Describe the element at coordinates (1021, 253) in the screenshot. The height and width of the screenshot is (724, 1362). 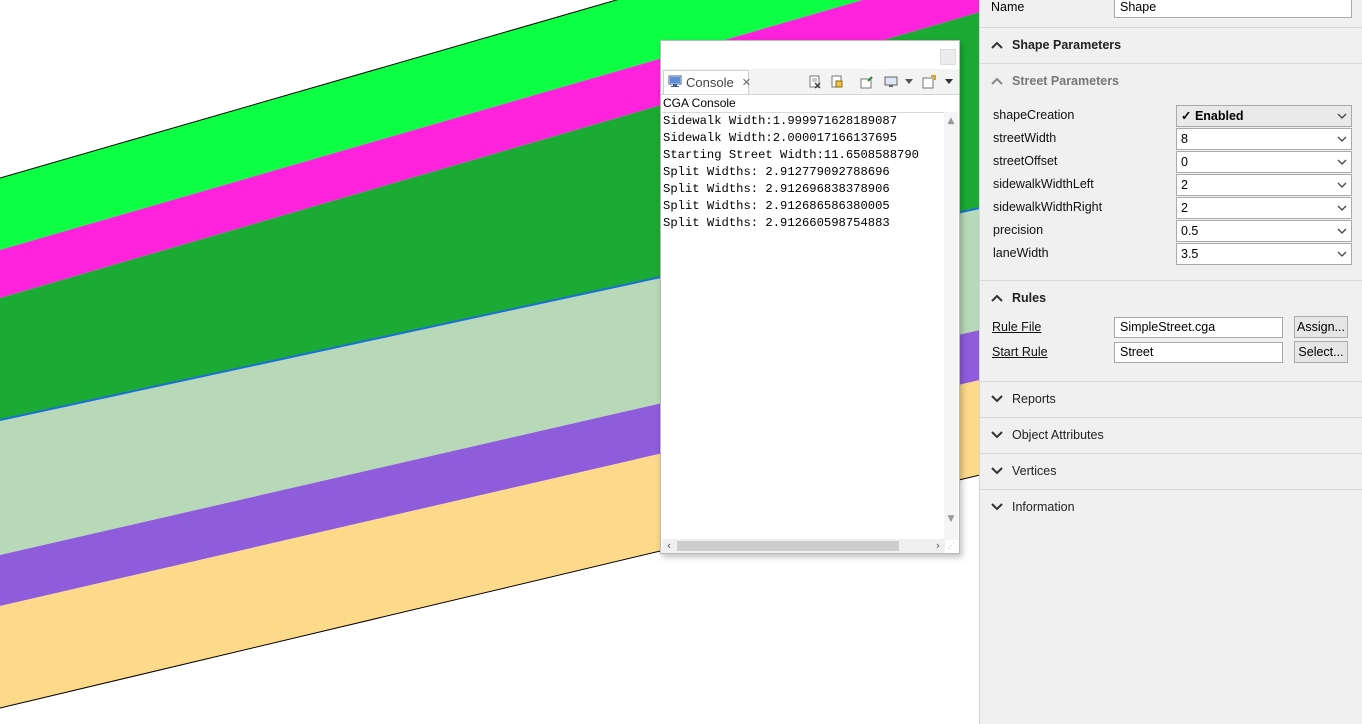
I see `param-label-laneWidth: laneWidth` at that location.